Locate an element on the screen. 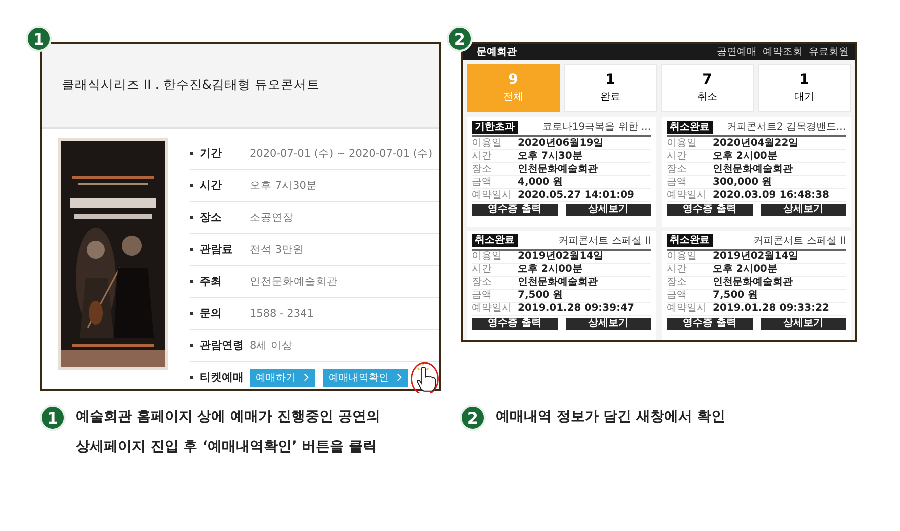 The width and height of the screenshot is (900, 531). info-value: 2020-07-01 (수) ~ 2020-07-01 (수) is located at coordinates (341, 153).